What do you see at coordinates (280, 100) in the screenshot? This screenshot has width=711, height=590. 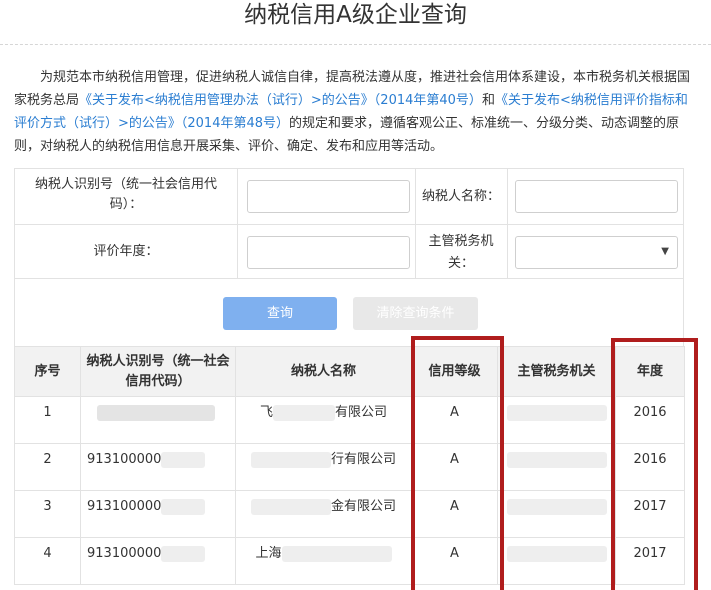 I see `notice-40-link: 《关于发布<纳税信用管理办法（试行）>的公告》（2014年第40号）` at bounding box center [280, 100].